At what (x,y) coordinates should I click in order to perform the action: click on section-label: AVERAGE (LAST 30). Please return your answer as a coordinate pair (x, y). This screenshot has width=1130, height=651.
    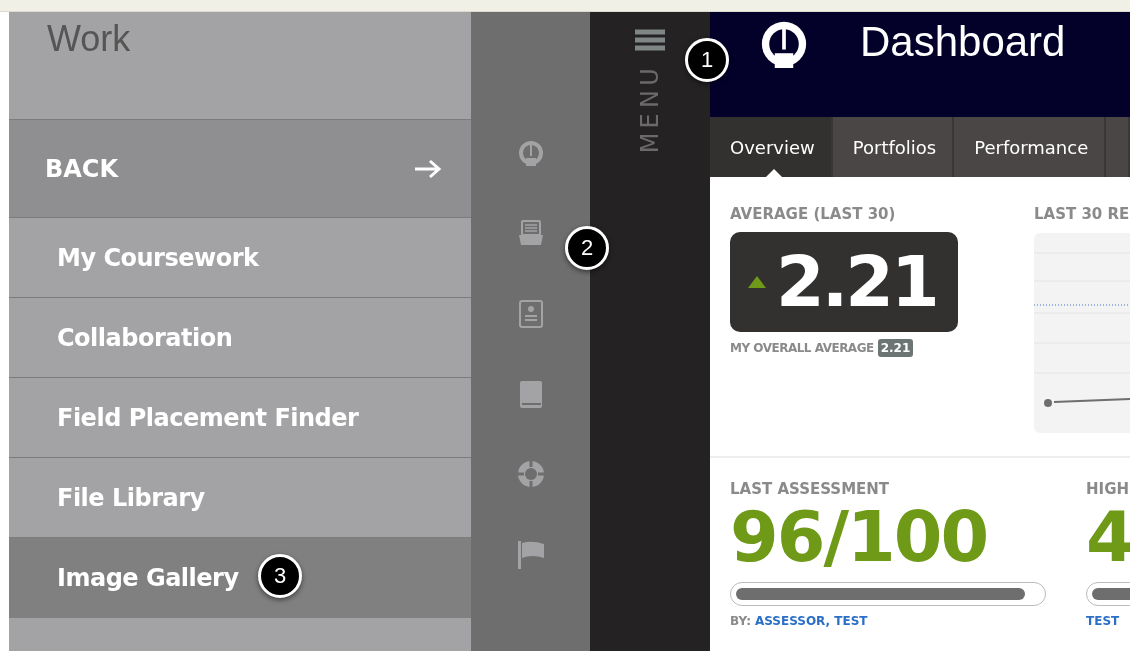
    Looking at the image, I should click on (813, 214).